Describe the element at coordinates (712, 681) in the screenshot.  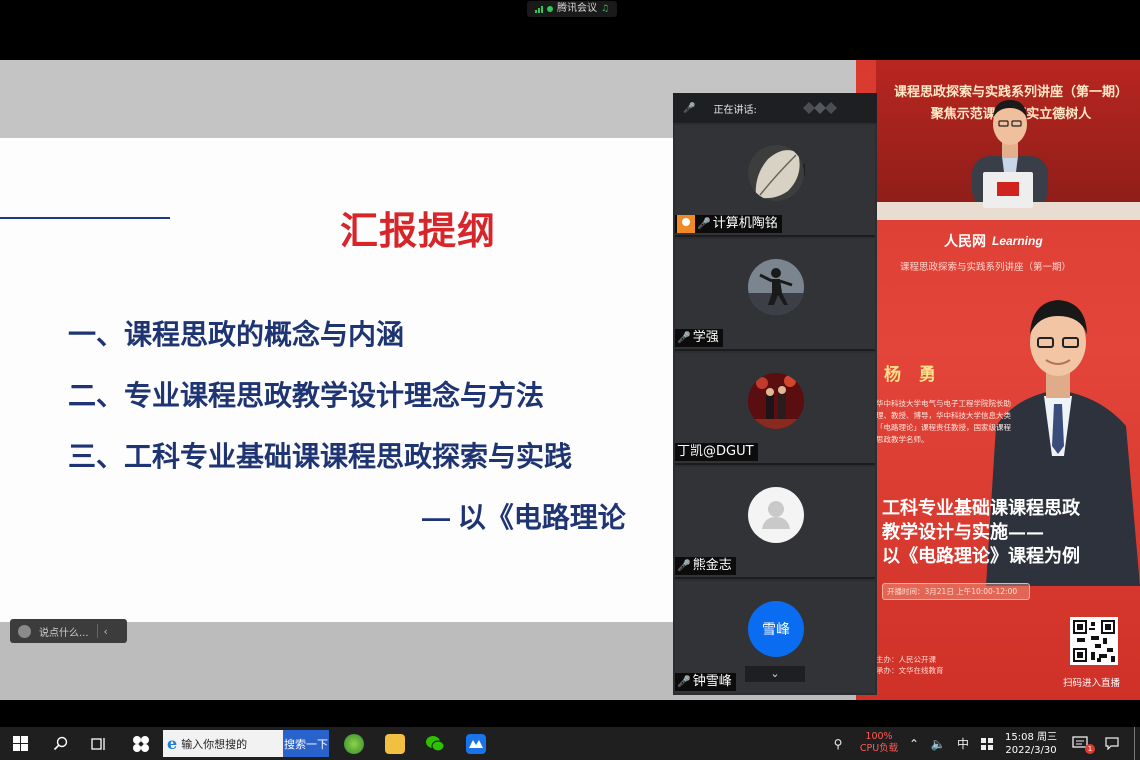
I see `participant-name: 钟雪峰` at that location.